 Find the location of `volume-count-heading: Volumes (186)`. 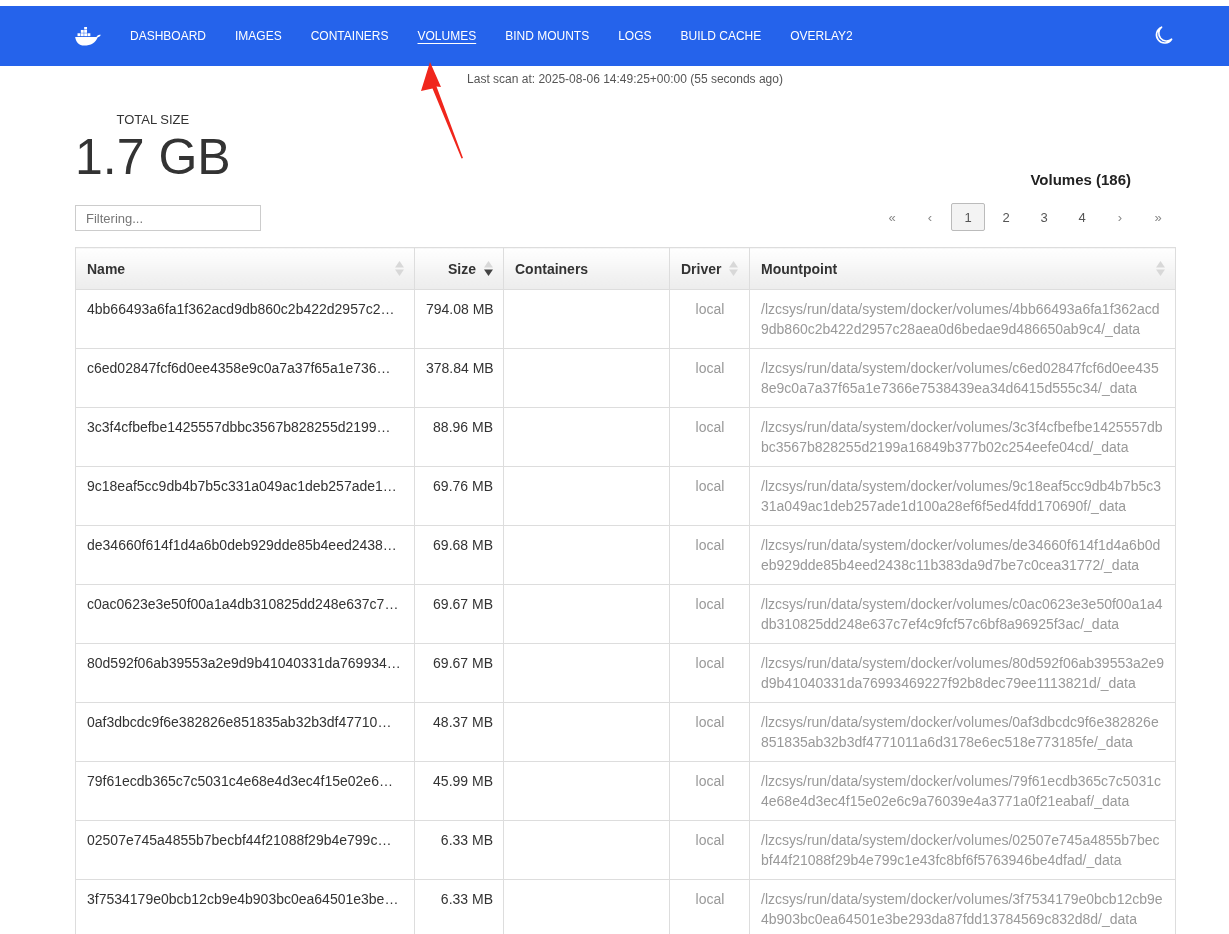

volume-count-heading: Volumes (186) is located at coordinates (1080, 180).